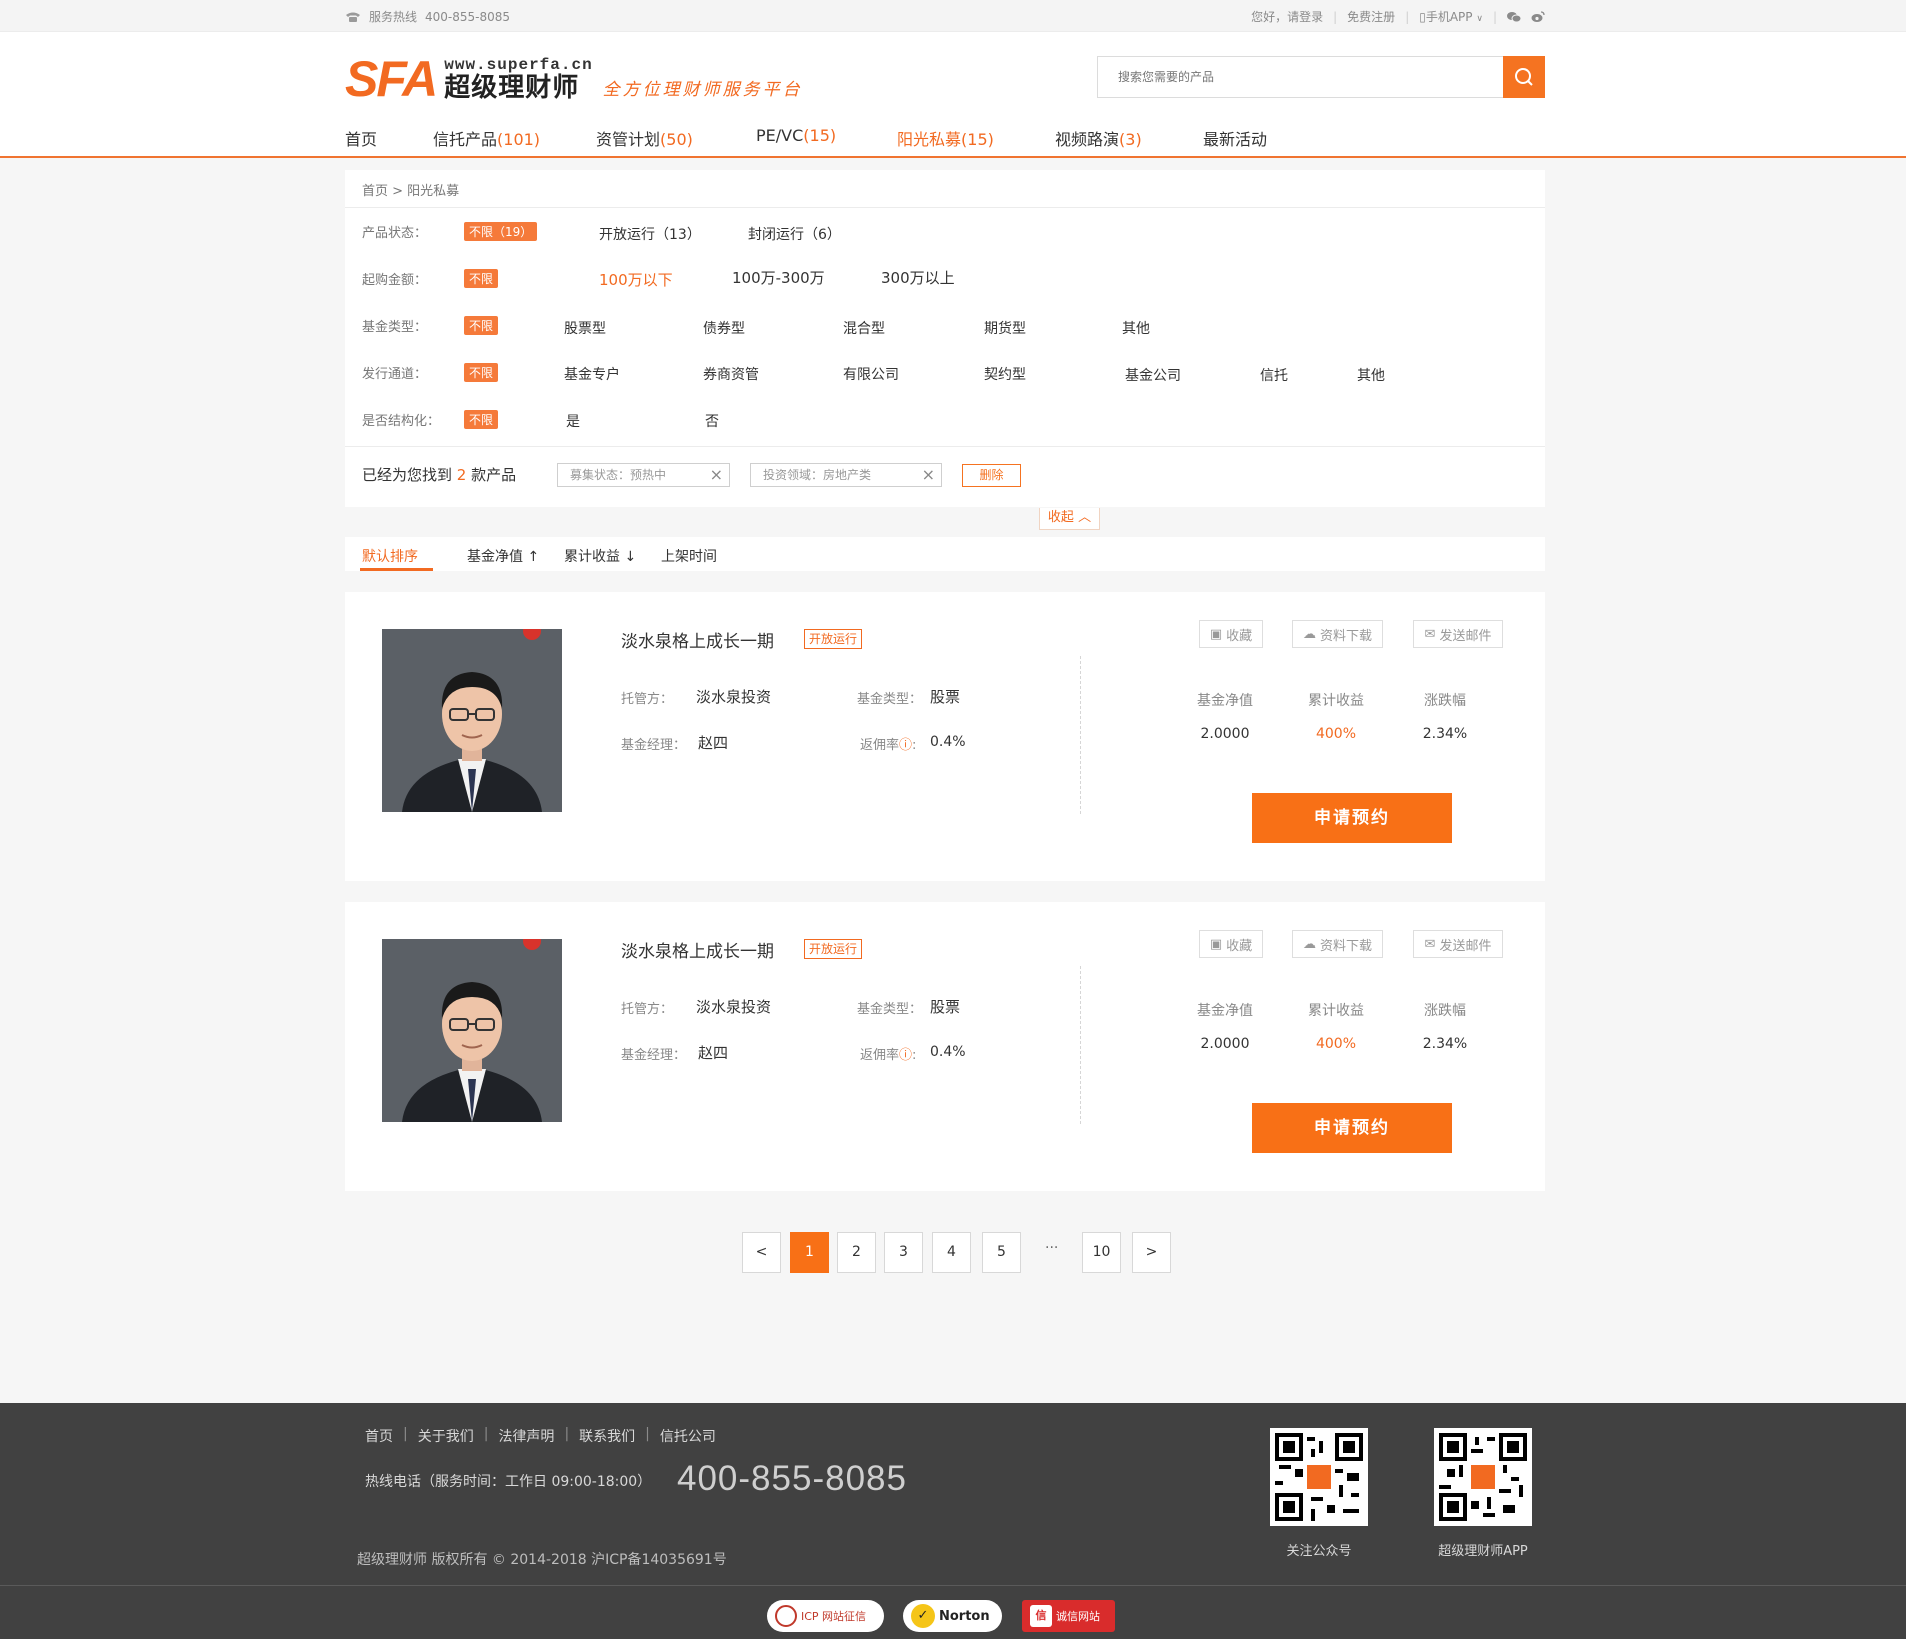 This screenshot has height=1639, width=1906. I want to click on manager-label: 基金经理：, so click(654, 1055).